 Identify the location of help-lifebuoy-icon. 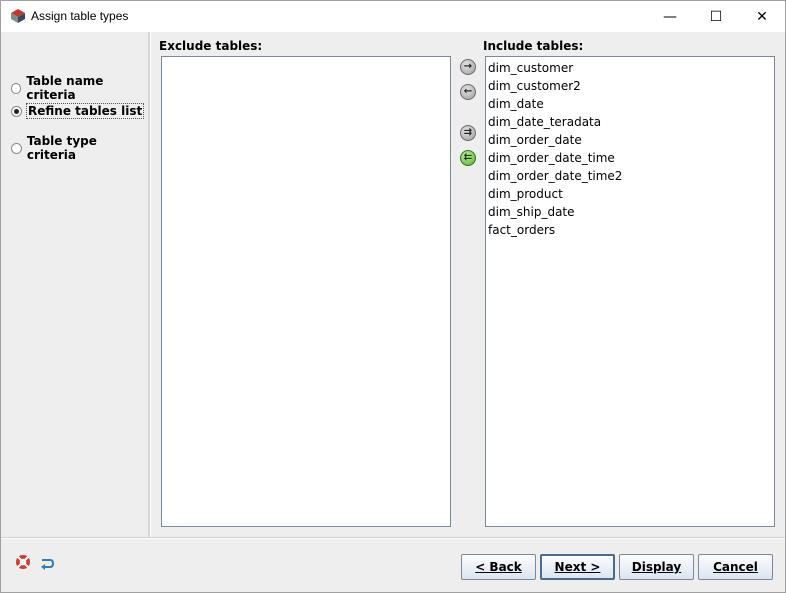
(23, 562).